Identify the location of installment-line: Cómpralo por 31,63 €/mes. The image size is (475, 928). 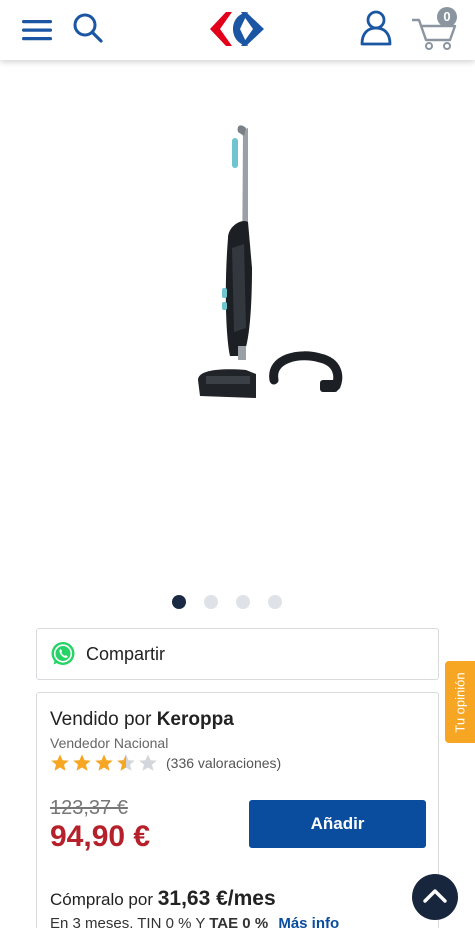
(163, 899).